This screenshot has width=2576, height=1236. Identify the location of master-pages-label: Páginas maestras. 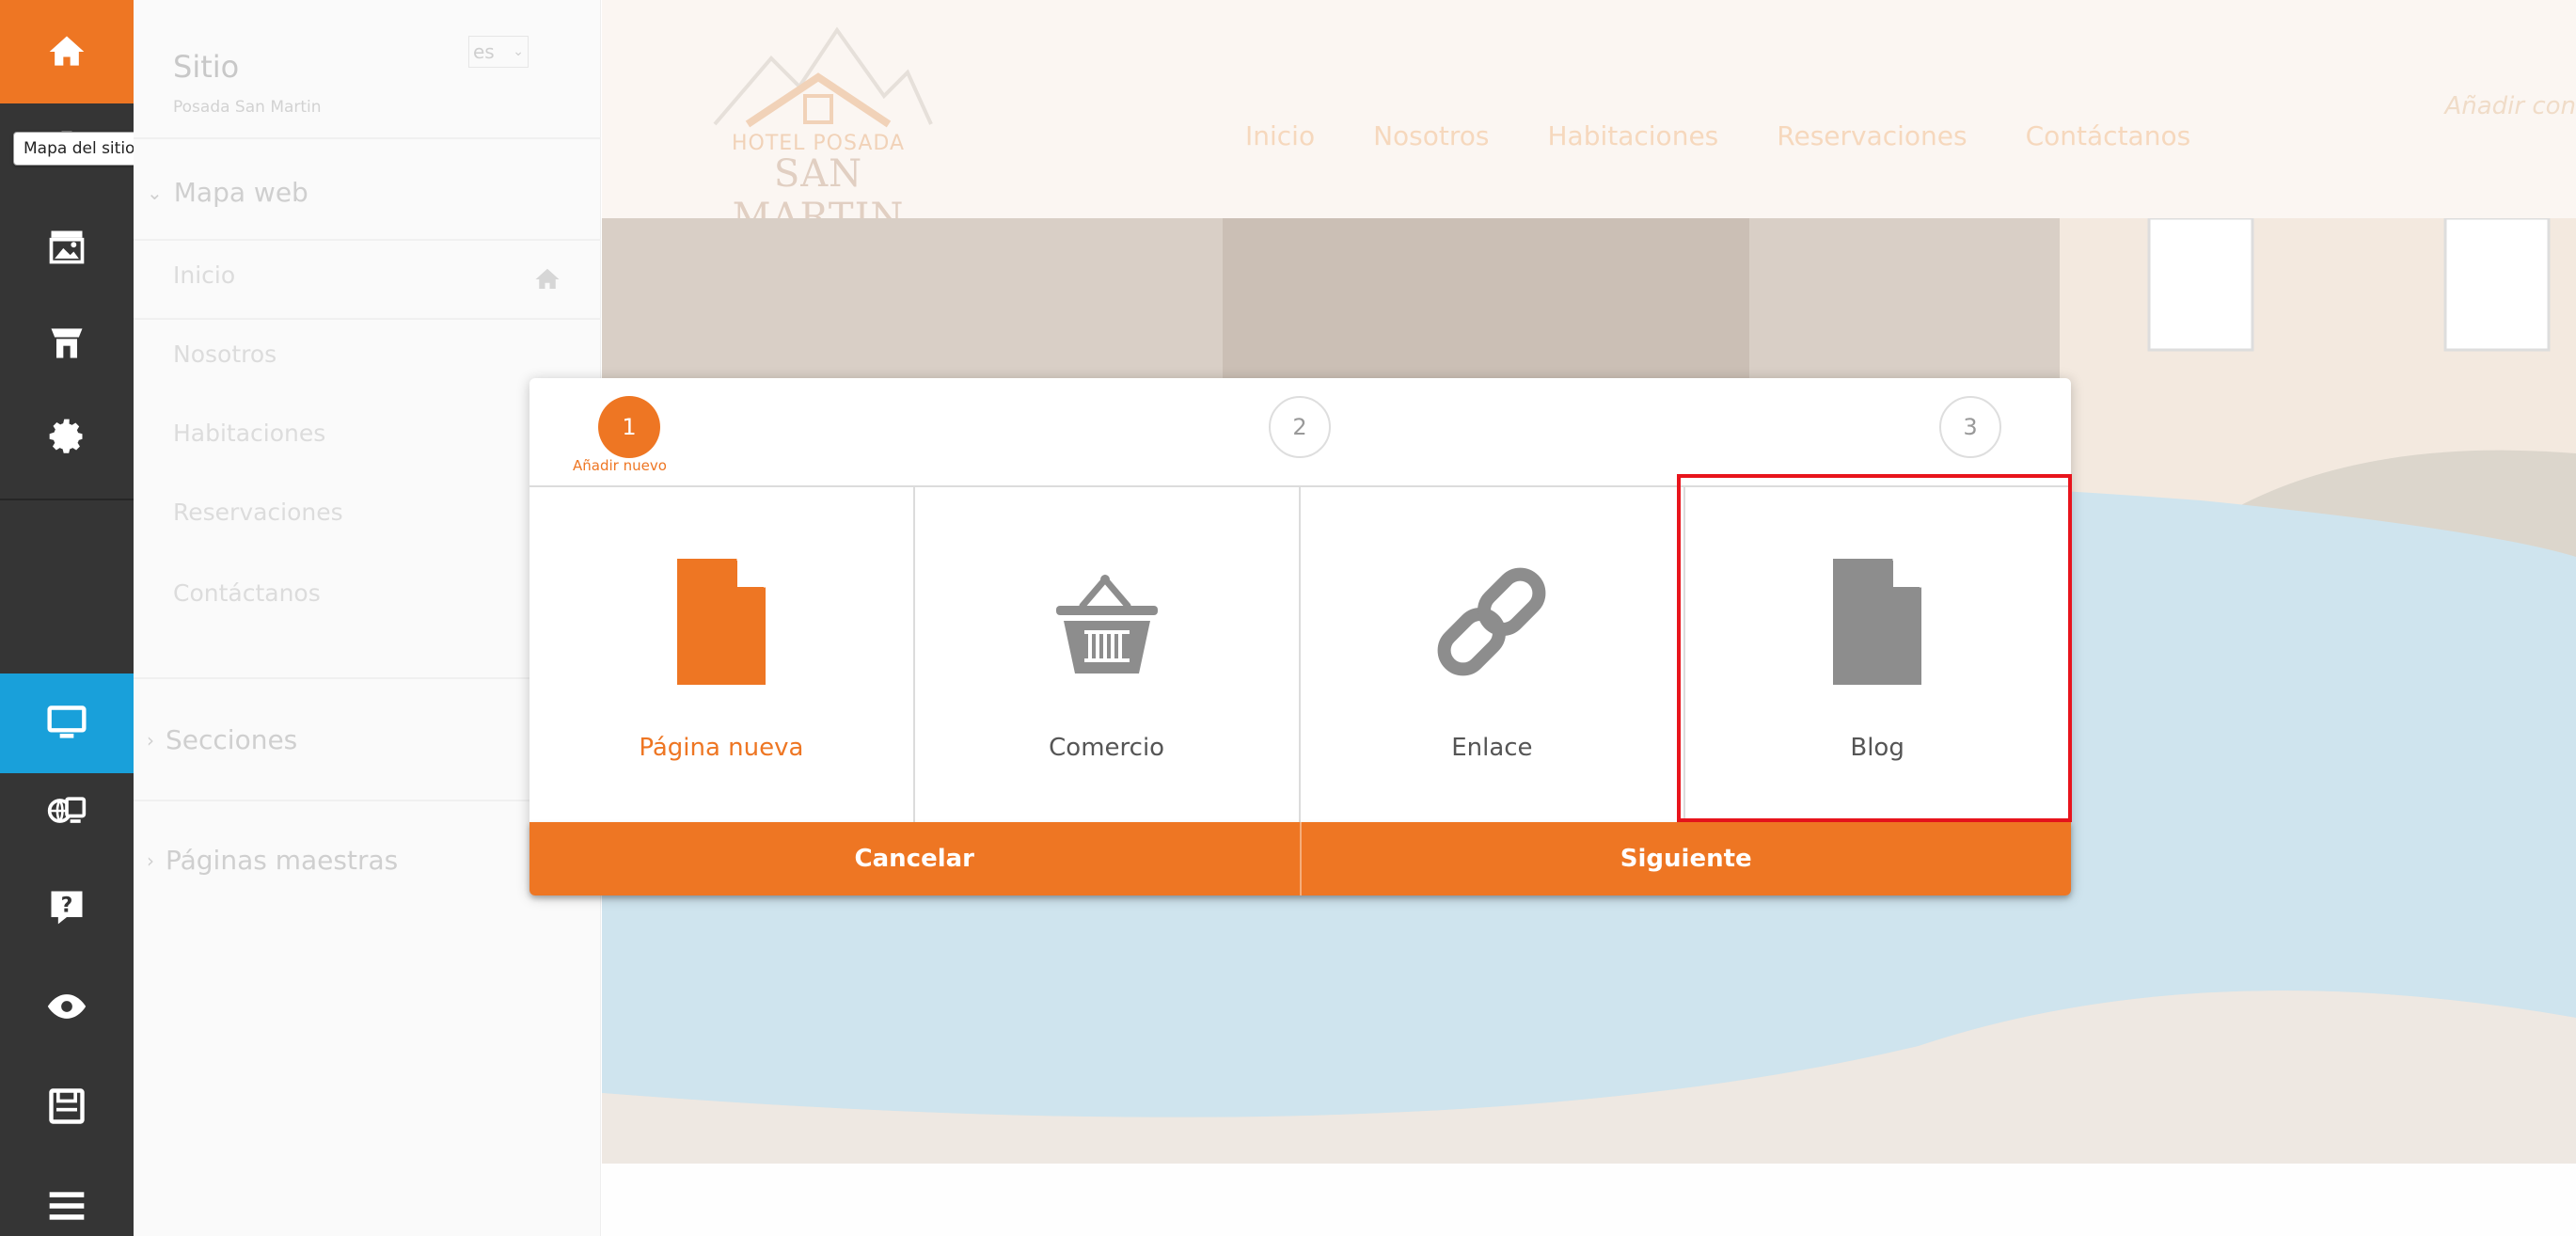
(282, 860).